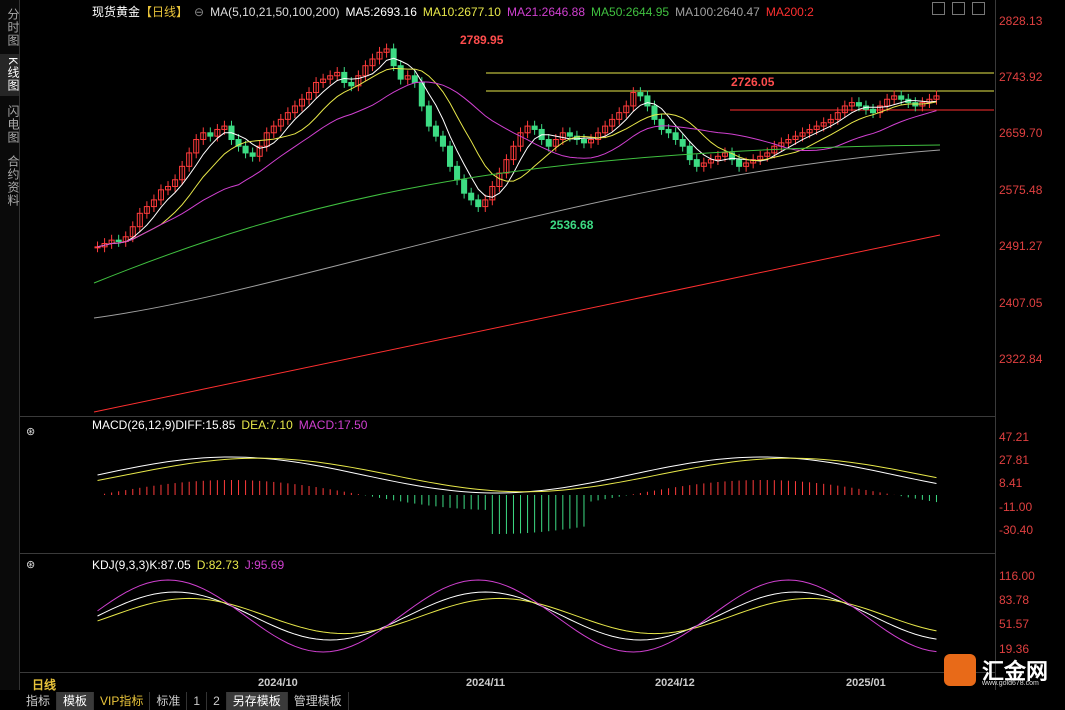  I want to click on tab-1: 1, so click(197, 701).